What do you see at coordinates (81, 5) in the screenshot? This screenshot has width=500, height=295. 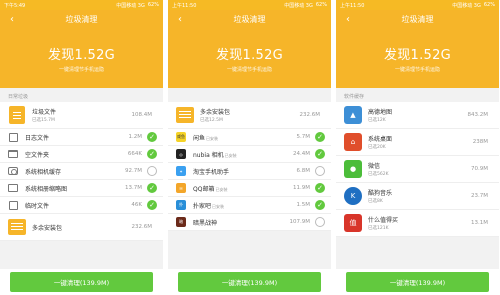 I see `status-bar: 下午5:49 中国移动 3G 62%` at bounding box center [81, 5].